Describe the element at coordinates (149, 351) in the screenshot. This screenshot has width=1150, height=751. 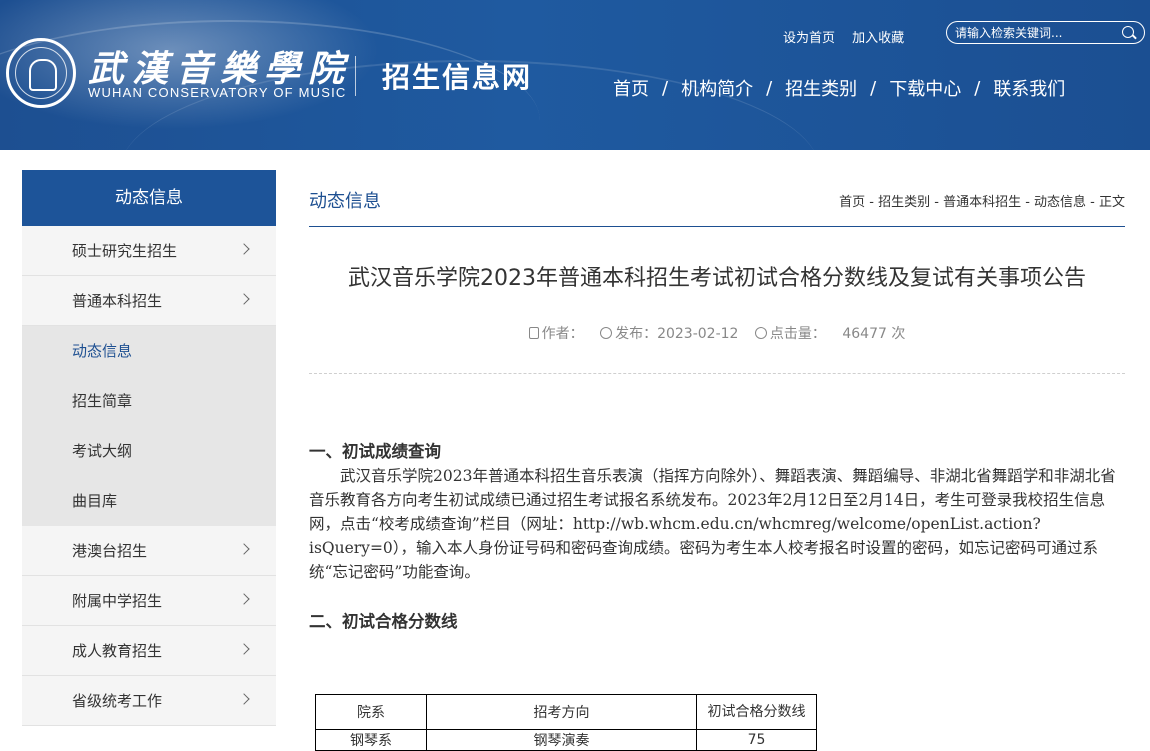
I see `sidebar-subitem-news: 动态信息` at that location.